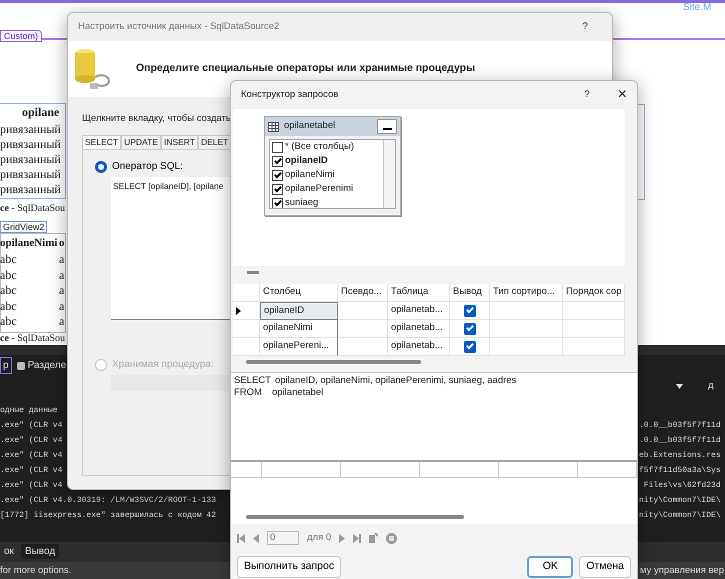 The width and height of the screenshot is (725, 579). Describe the element at coordinates (299, 329) in the screenshot. I see `grid-cell: opilaneNimi` at that location.